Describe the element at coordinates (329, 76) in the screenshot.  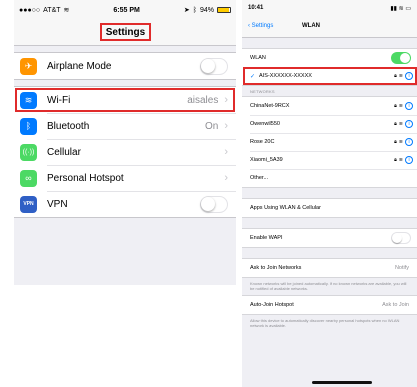
I see `connected-network-row: ✓ AIS-XXXXXX-XXXXX 🔒︎ ≋ i` at that location.